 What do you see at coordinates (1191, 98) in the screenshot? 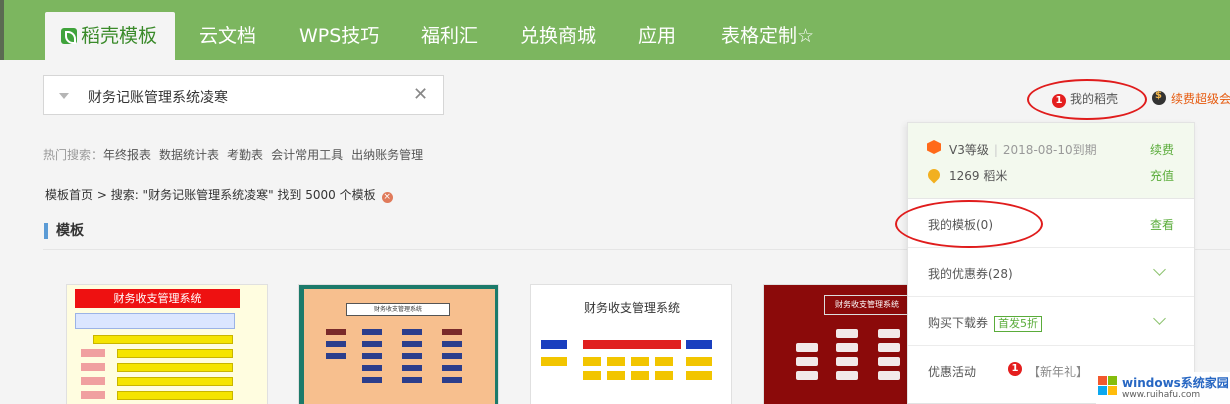
I see `renew-super-member-link: 续费超级会` at bounding box center [1191, 98].